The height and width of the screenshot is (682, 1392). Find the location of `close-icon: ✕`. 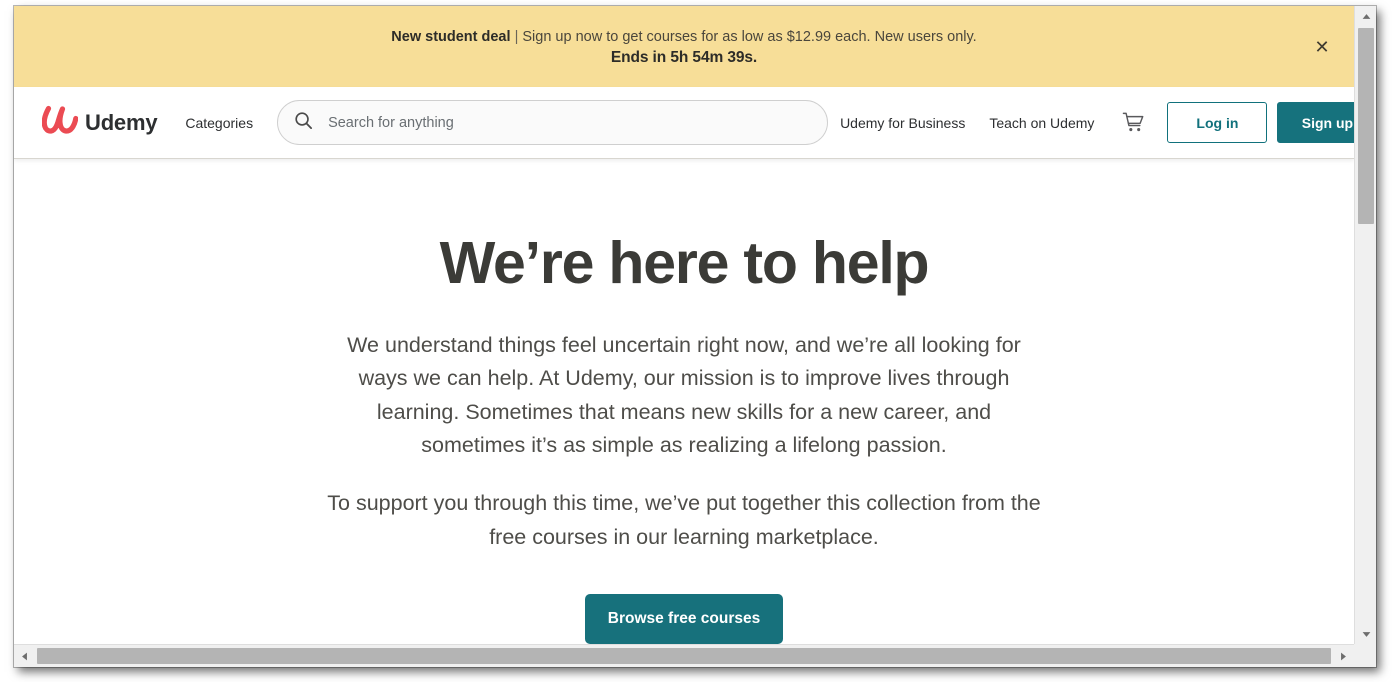

close-icon: ✕ is located at coordinates (1322, 47).